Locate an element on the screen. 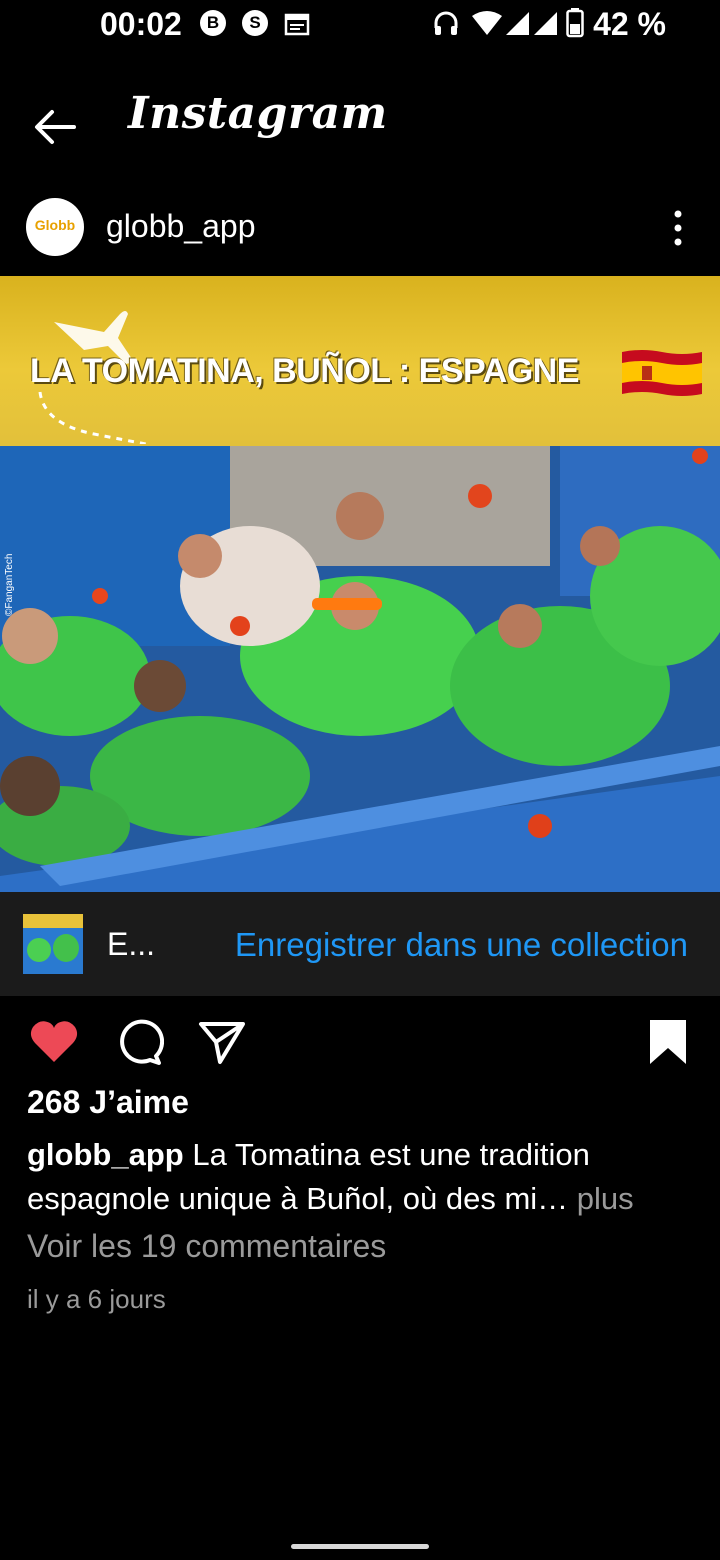 The height and width of the screenshot is (1560, 720). post-username: globb_app is located at coordinates (180, 226).